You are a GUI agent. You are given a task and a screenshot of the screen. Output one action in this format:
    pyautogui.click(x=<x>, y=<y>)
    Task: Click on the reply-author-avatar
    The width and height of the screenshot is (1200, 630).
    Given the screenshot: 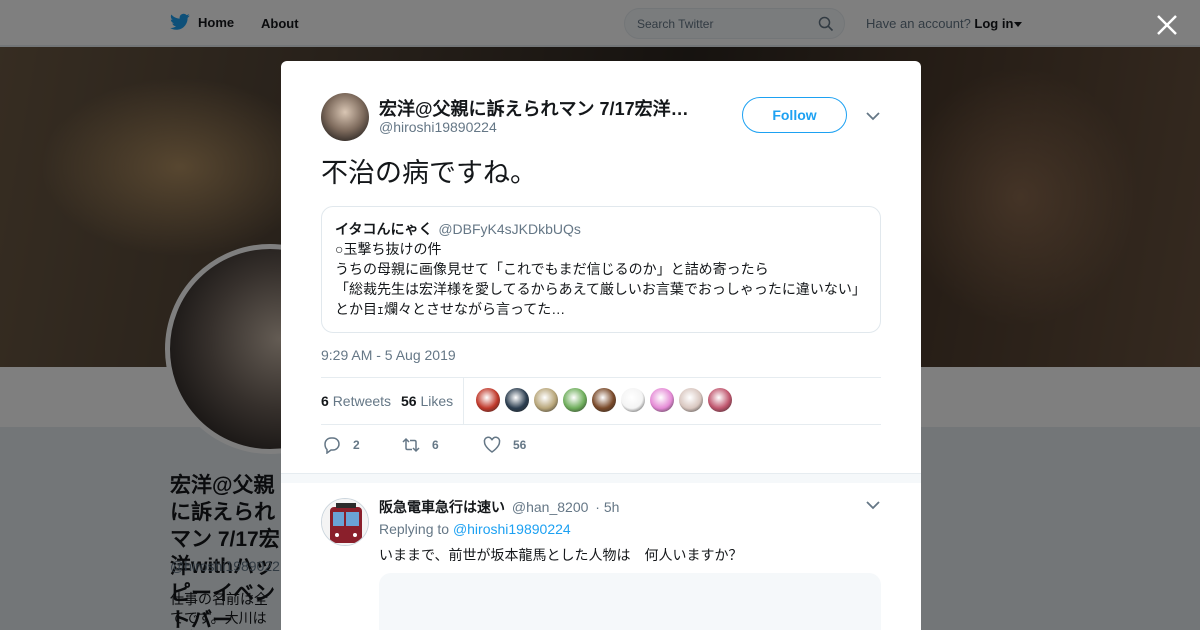 What is the action you would take?
    pyautogui.click(x=345, y=522)
    